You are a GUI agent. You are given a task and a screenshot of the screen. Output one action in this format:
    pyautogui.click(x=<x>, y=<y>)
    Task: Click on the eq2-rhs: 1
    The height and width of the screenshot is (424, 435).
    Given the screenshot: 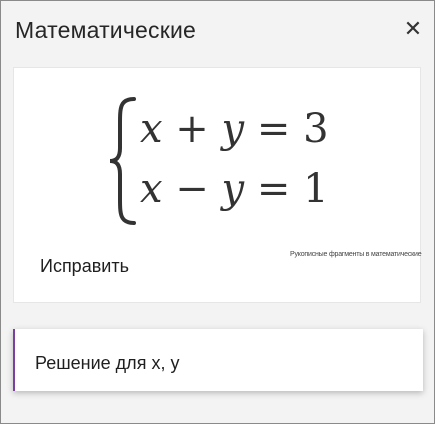 What is the action you would take?
    pyautogui.click(x=316, y=189)
    